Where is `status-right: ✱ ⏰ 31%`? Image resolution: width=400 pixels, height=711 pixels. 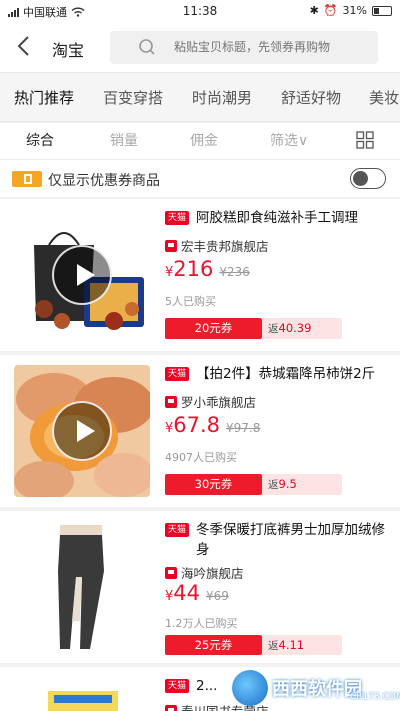
status-right: ✱ ⏰ 31% is located at coordinates (351, 10).